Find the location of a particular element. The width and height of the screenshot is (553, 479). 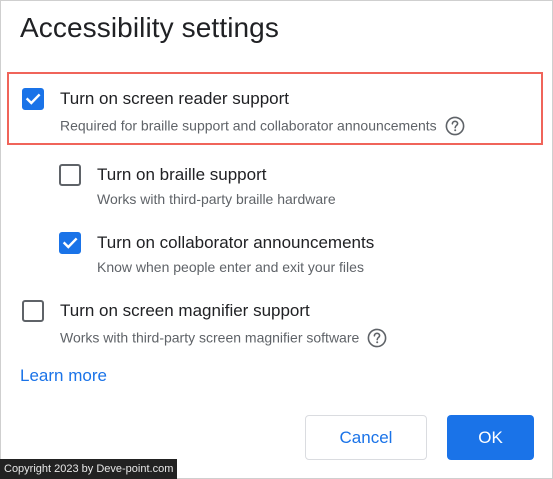

screen-reader-label: Turn on screen reader support is located at coordinates (174, 98).